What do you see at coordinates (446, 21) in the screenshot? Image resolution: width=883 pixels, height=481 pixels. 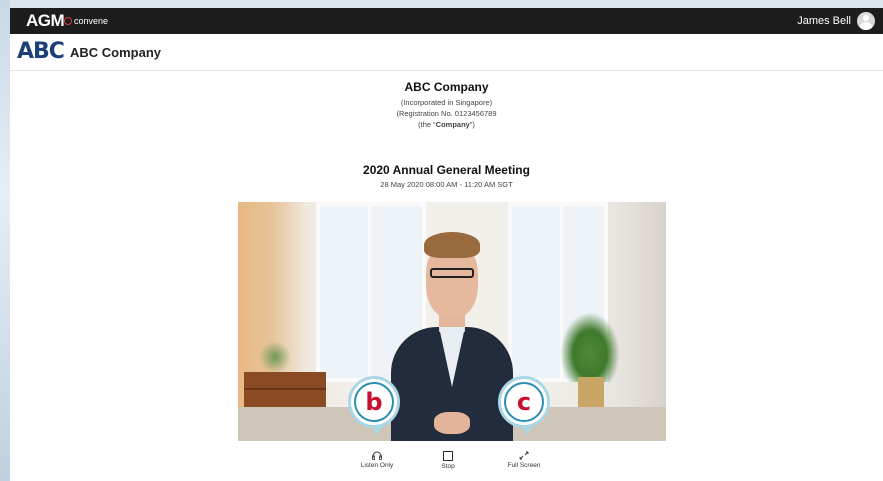 I see `top-bar: AGM convene James Bell` at bounding box center [446, 21].